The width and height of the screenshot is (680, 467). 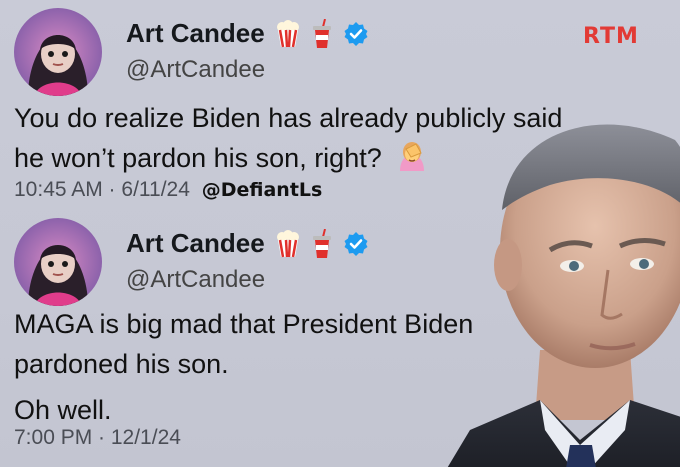 What do you see at coordinates (198, 158) in the screenshot?
I see `tweet-text-line-content: he won’t pardon his son, right?` at bounding box center [198, 158].